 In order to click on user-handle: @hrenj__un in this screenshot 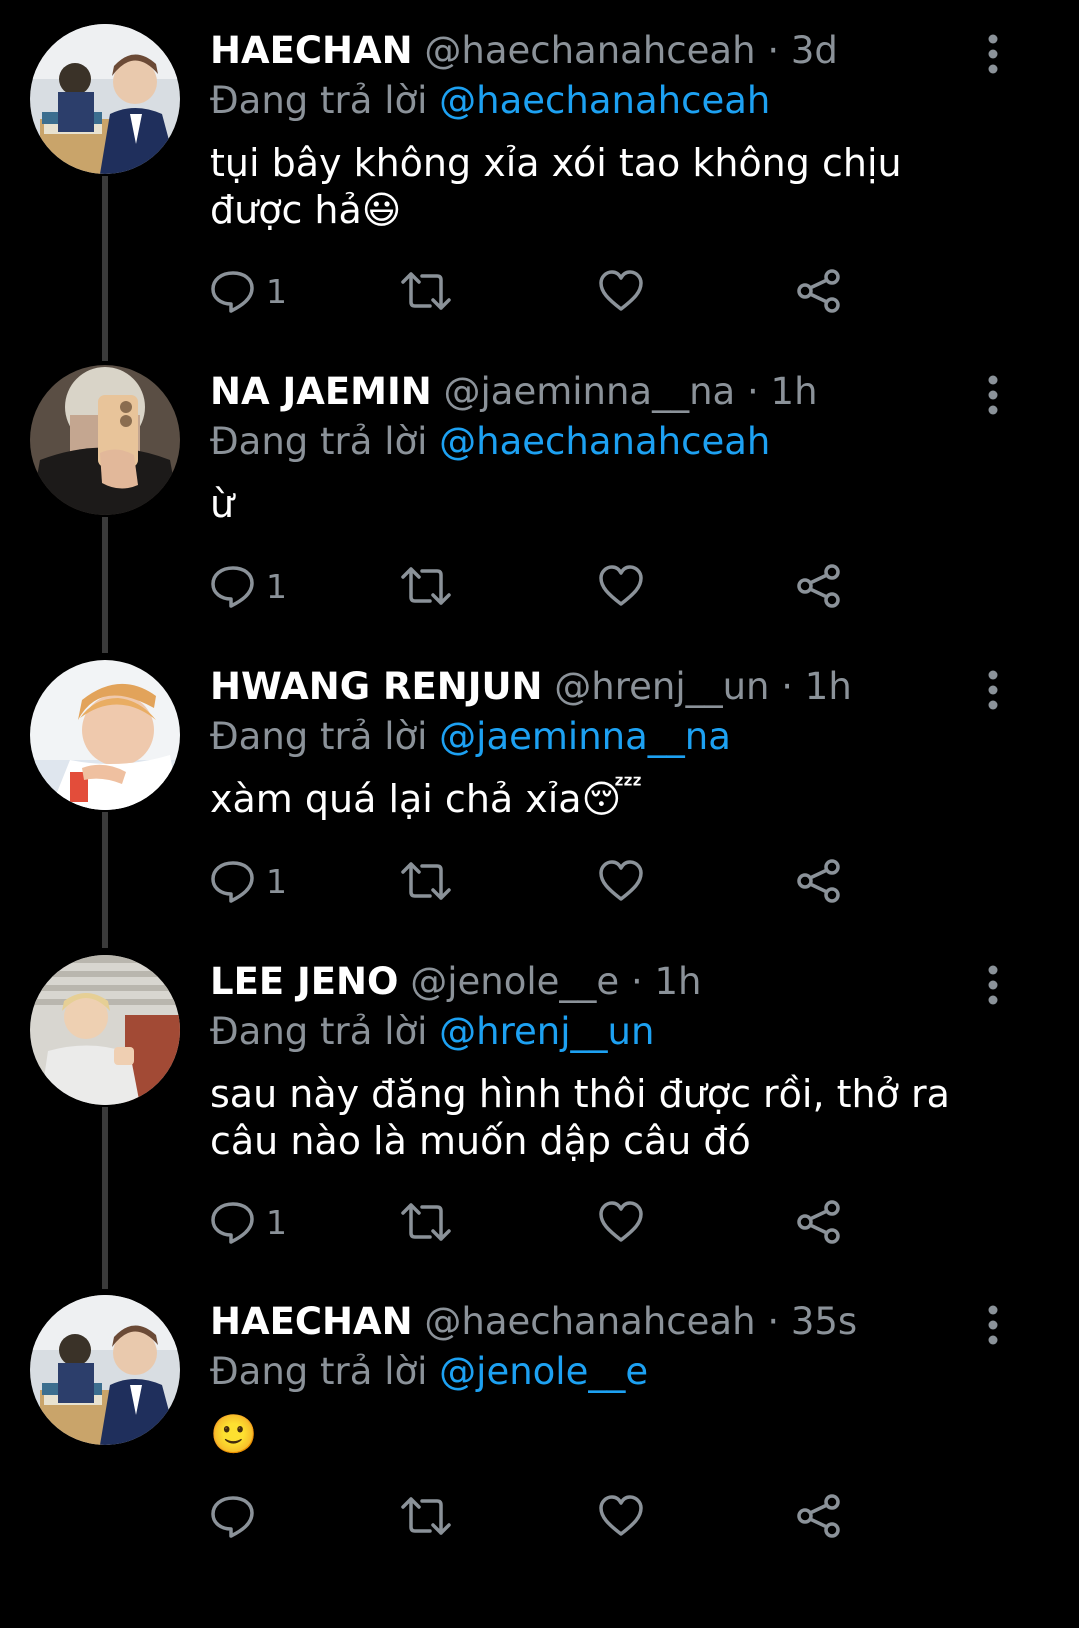, I will do `click(661, 686)`.